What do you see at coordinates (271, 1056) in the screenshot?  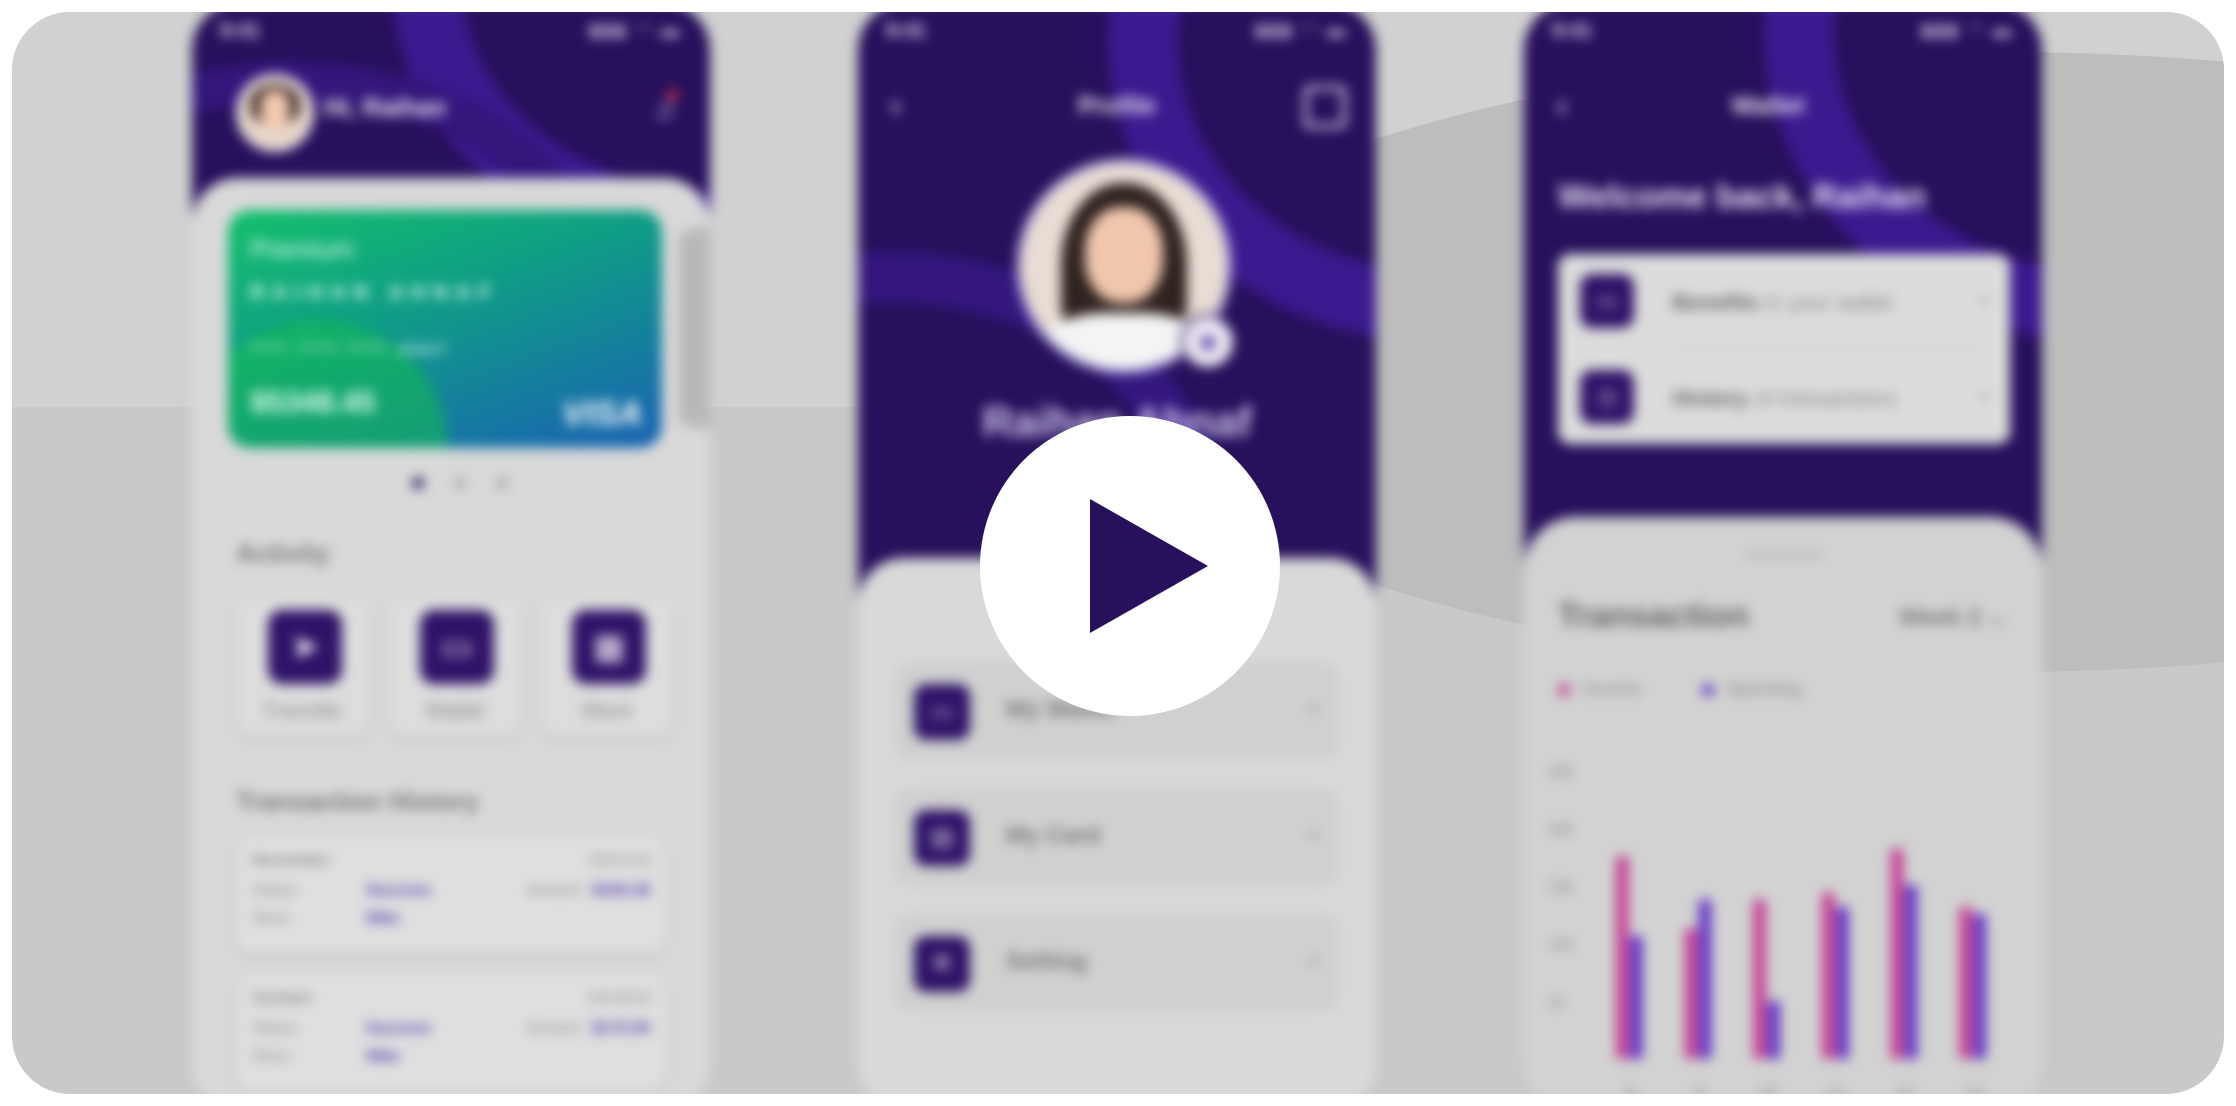 I see `tx-store-label: Store` at bounding box center [271, 1056].